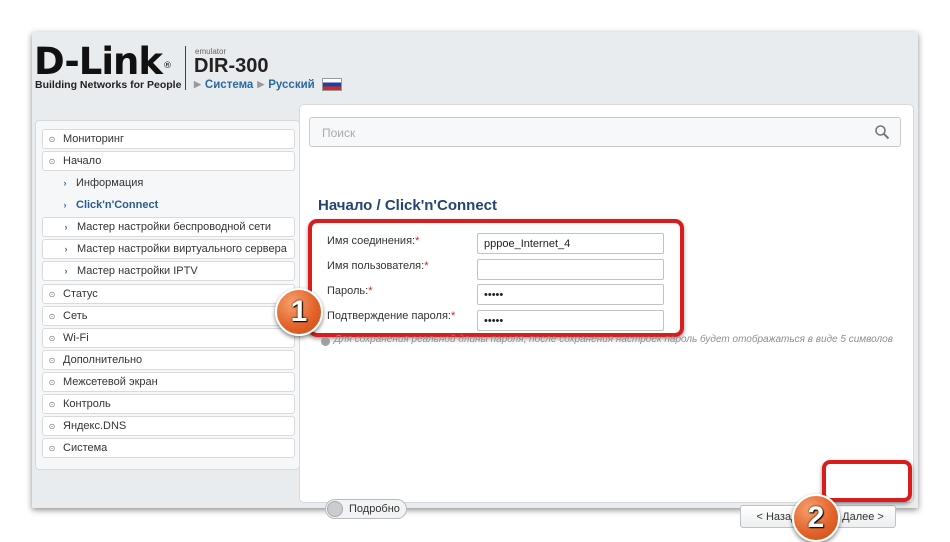 The height and width of the screenshot is (542, 950). I want to click on connection-name-label: Имя соединения:*, so click(373, 241).